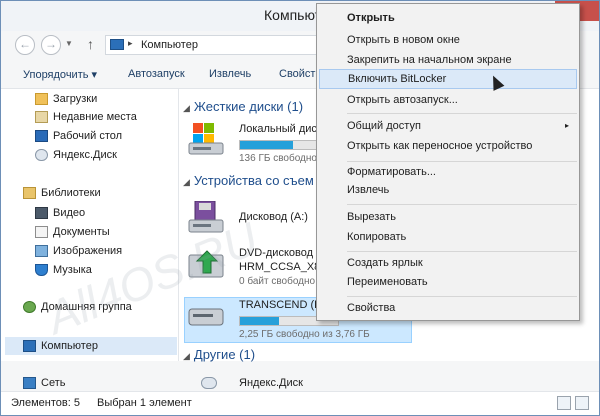  Describe the element at coordinates (90, 44) in the screenshot. I see `up-button: ↑` at that location.